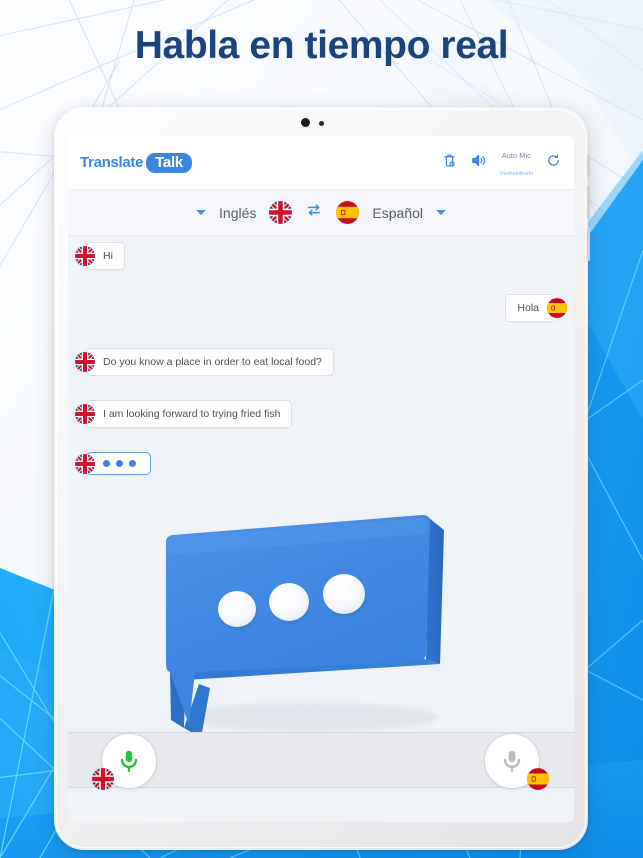 The height and width of the screenshot is (858, 643). Describe the element at coordinates (478, 163) in the screenshot. I see `speaker-volume-icon` at that location.